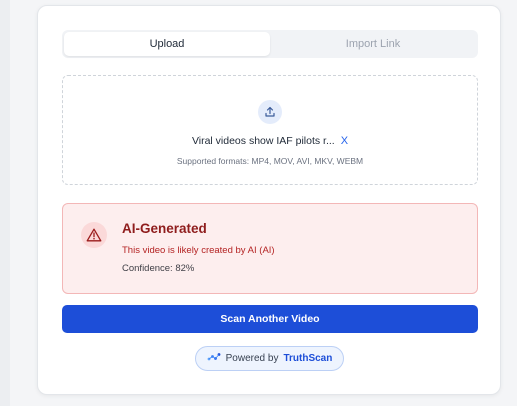  I want to click on scan-another-video-button: Scan Another Video, so click(270, 319).